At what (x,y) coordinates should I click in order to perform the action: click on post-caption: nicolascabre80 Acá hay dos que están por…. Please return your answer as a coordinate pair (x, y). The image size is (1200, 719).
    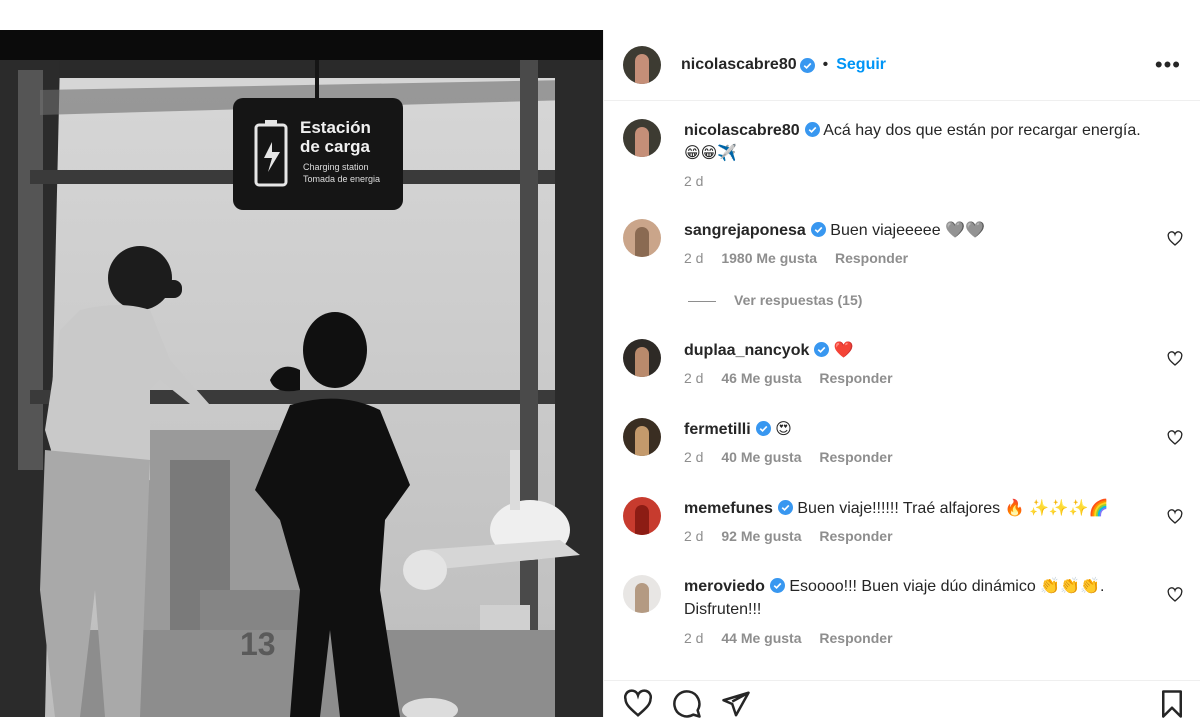
    Looking at the image, I should click on (903, 154).